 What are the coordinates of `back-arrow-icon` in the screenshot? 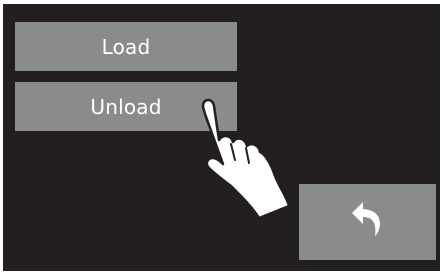 It's located at (368, 222).